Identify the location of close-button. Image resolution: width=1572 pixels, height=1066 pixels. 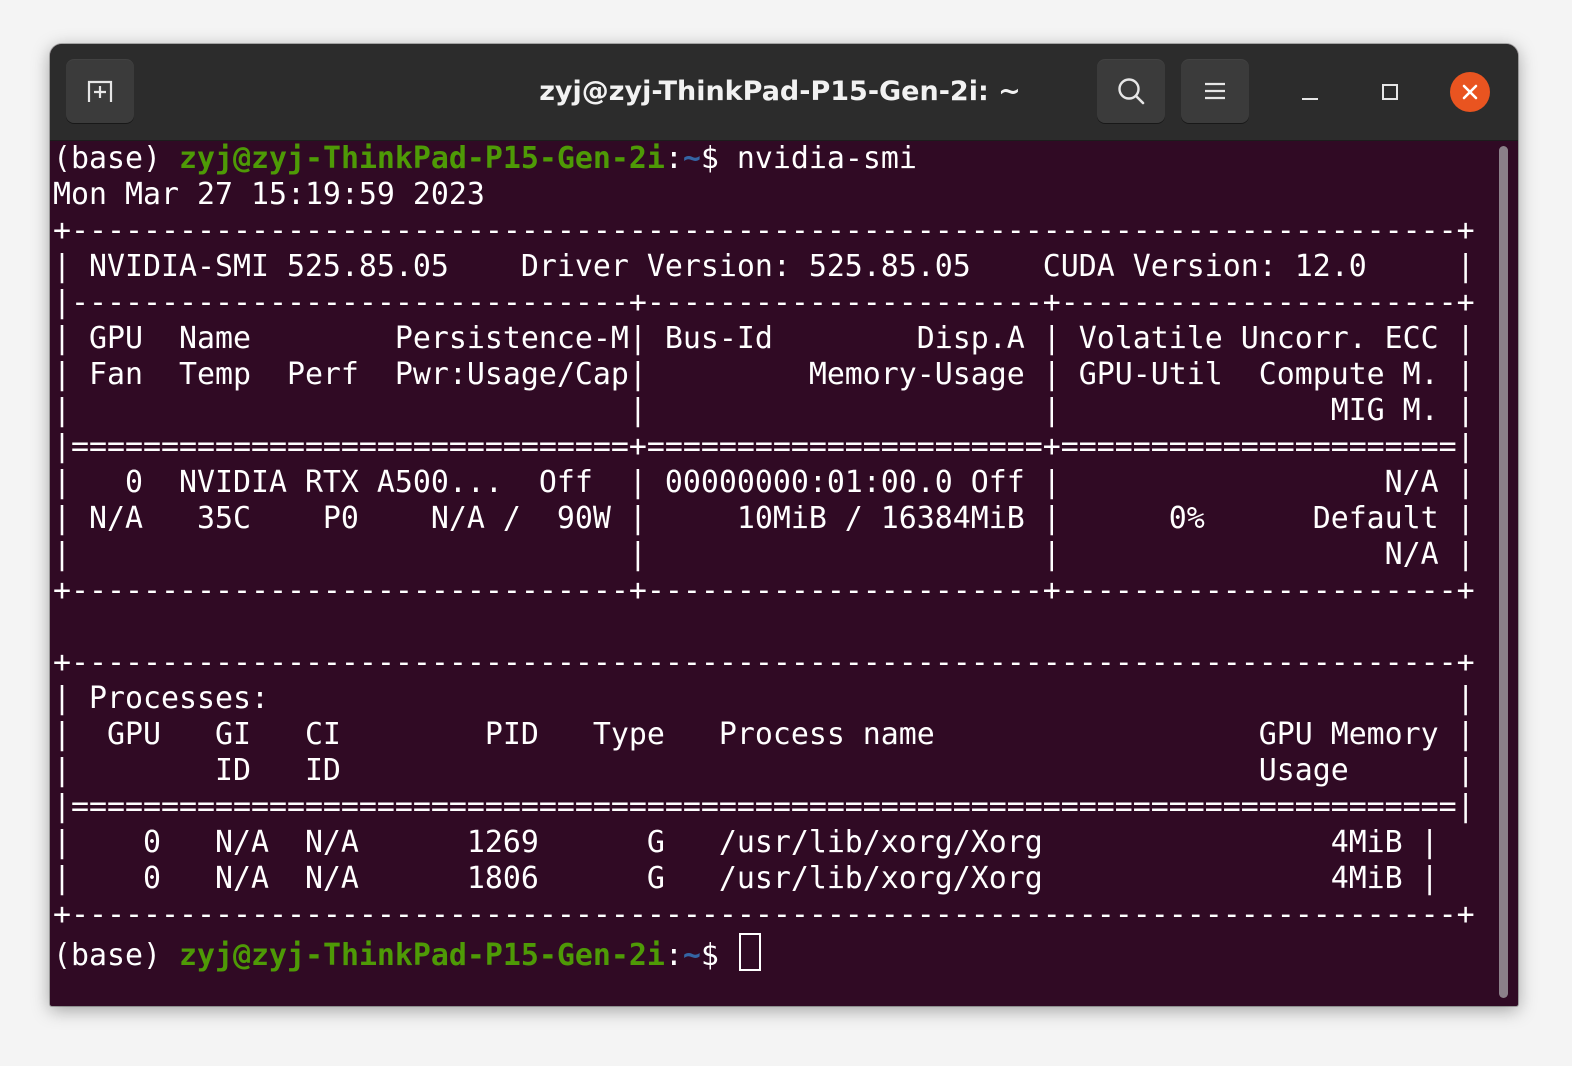
(1470, 92).